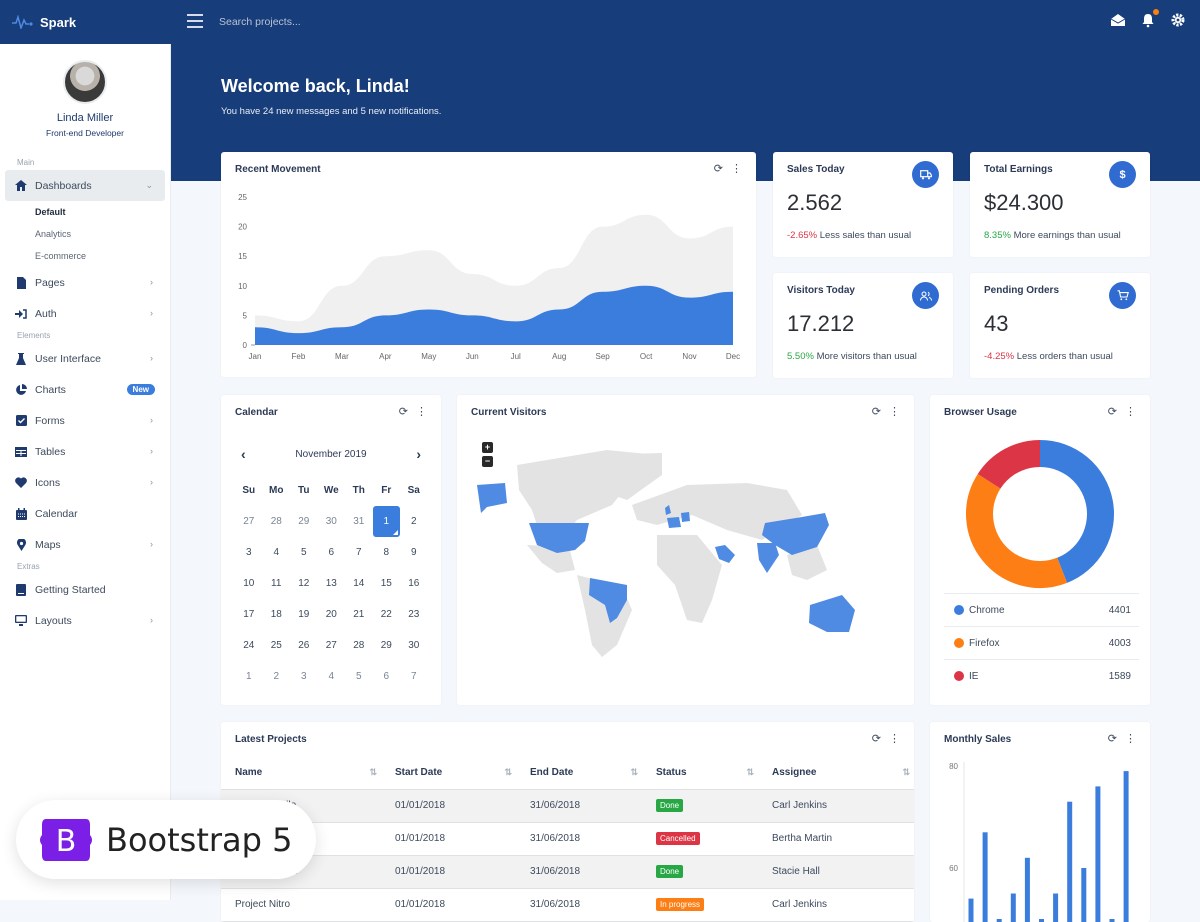 This screenshot has height=922, width=1200. I want to click on map-region-africa, so click(689, 579).